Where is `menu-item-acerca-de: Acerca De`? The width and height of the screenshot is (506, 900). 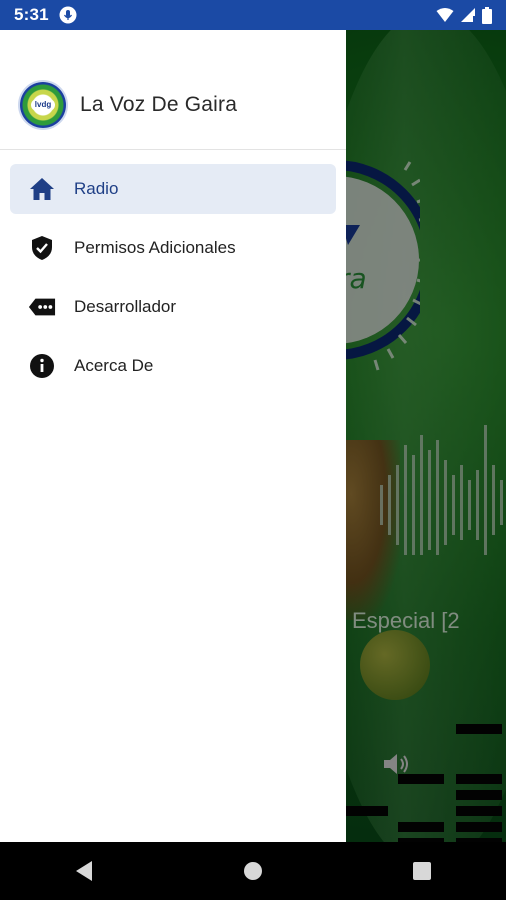
menu-item-acerca-de: Acerca De is located at coordinates (173, 366).